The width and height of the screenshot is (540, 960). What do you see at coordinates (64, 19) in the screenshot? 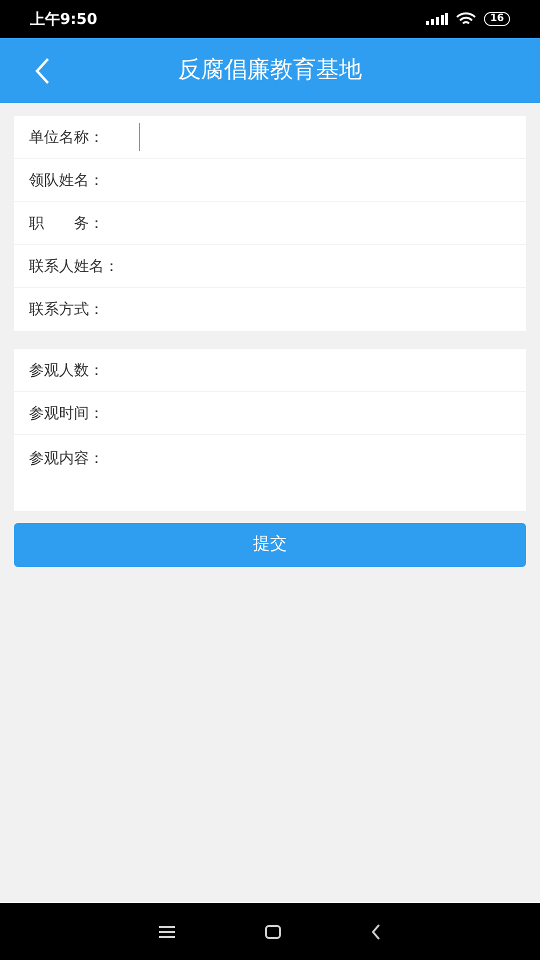
I see `status-time: 上午9:50` at bounding box center [64, 19].